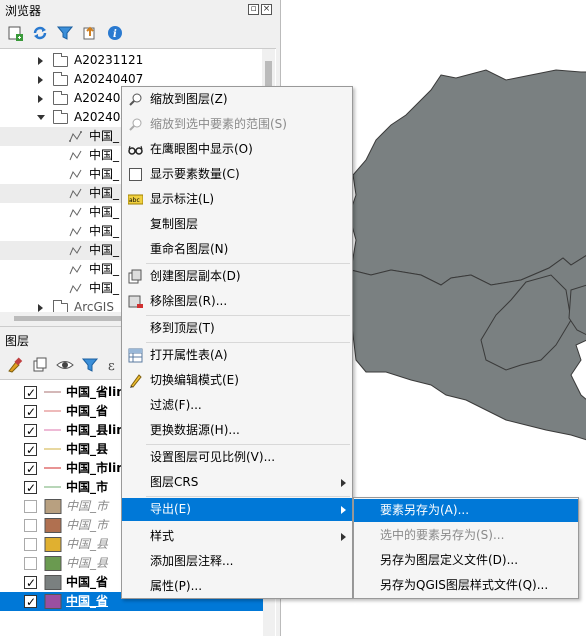 The width and height of the screenshot is (586, 636). Describe the element at coordinates (237, 124) in the screenshot. I see `menu-item-zoom-to-selection: 缩放到选中要素的范围(S)` at that location.